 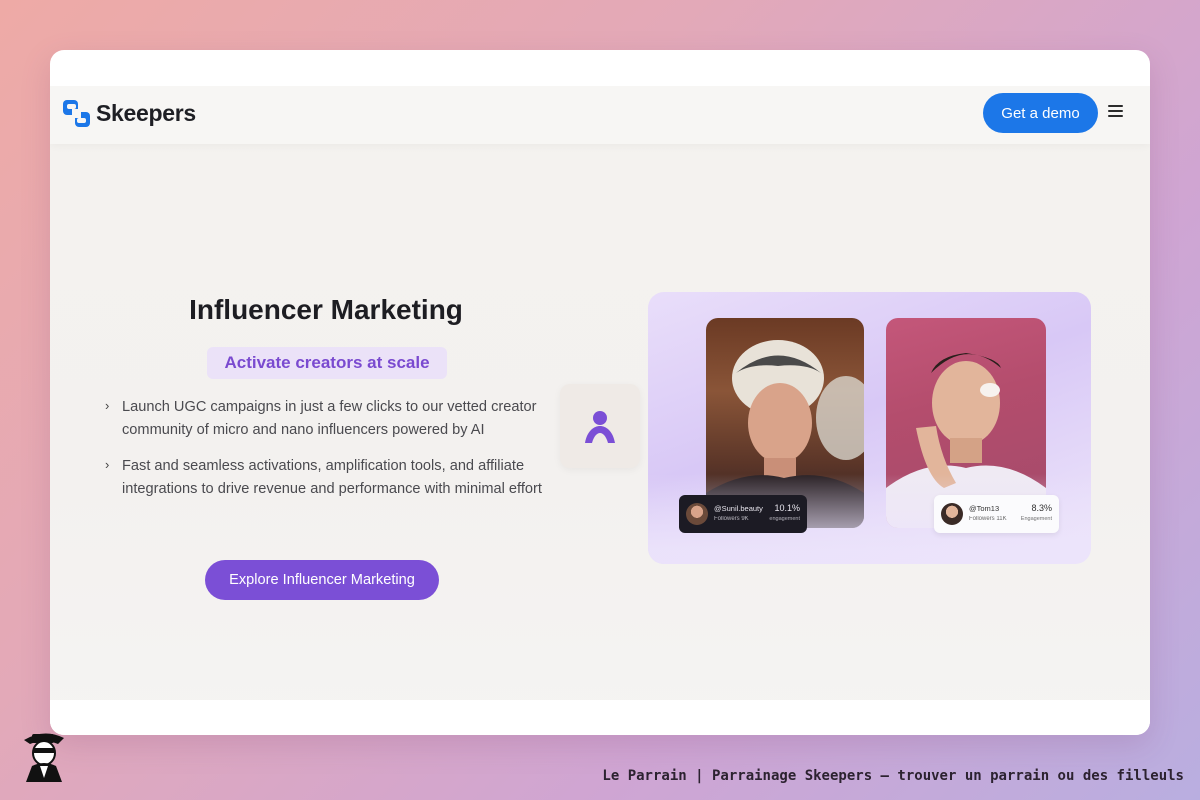 What do you see at coordinates (787, 508) in the screenshot?
I see `engagement-rate: 10.1%` at bounding box center [787, 508].